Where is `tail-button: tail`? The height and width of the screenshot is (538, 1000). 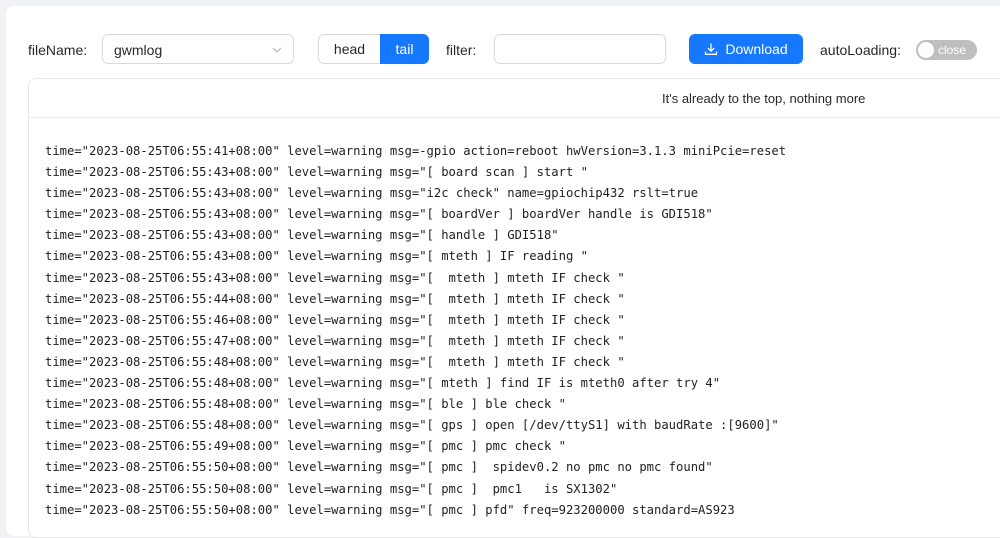 tail-button: tail is located at coordinates (404, 49).